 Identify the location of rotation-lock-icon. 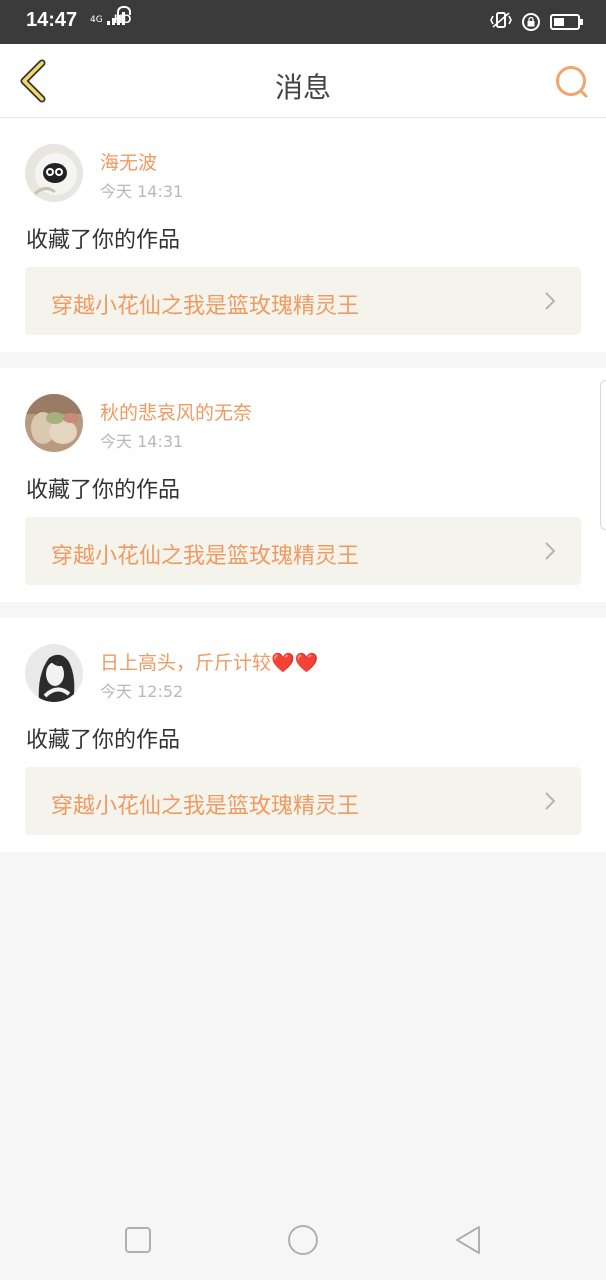
(531, 22).